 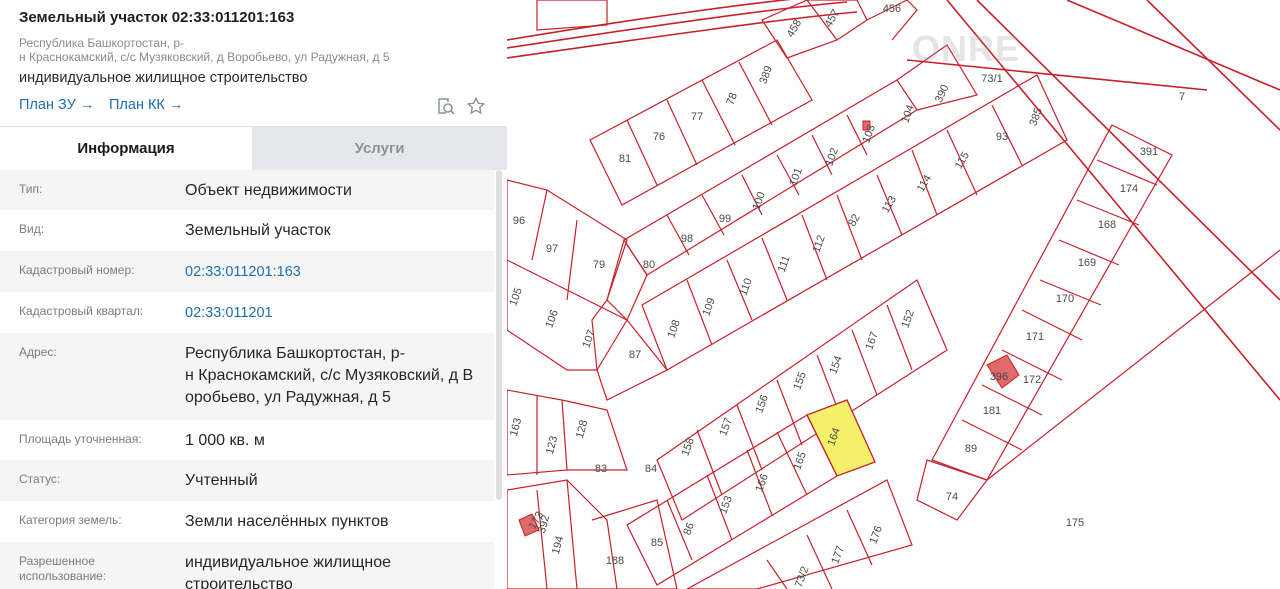 I want to click on parcel-number-label: 113, so click(x=889, y=204).